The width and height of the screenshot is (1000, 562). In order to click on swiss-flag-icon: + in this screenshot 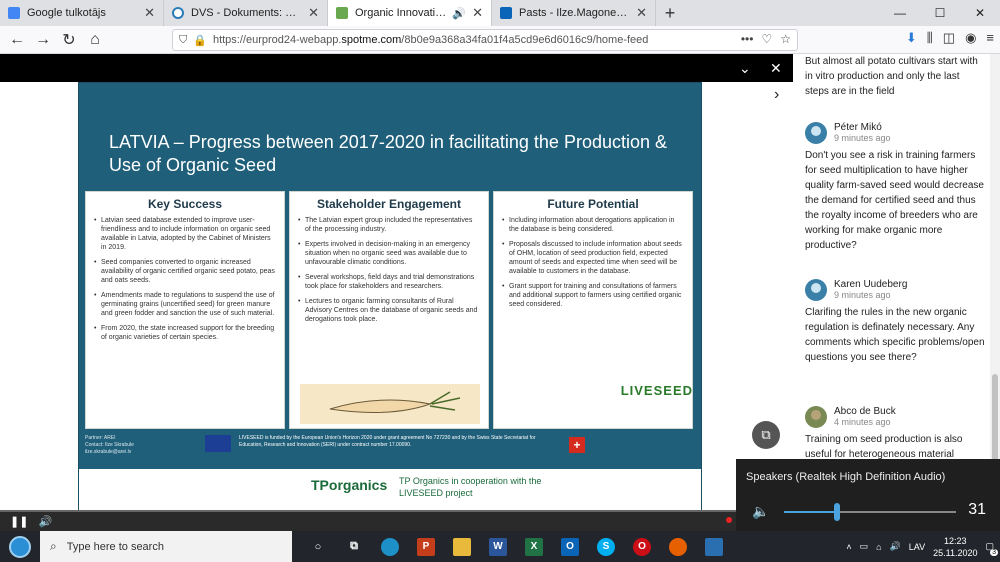, I will do `click(577, 445)`.